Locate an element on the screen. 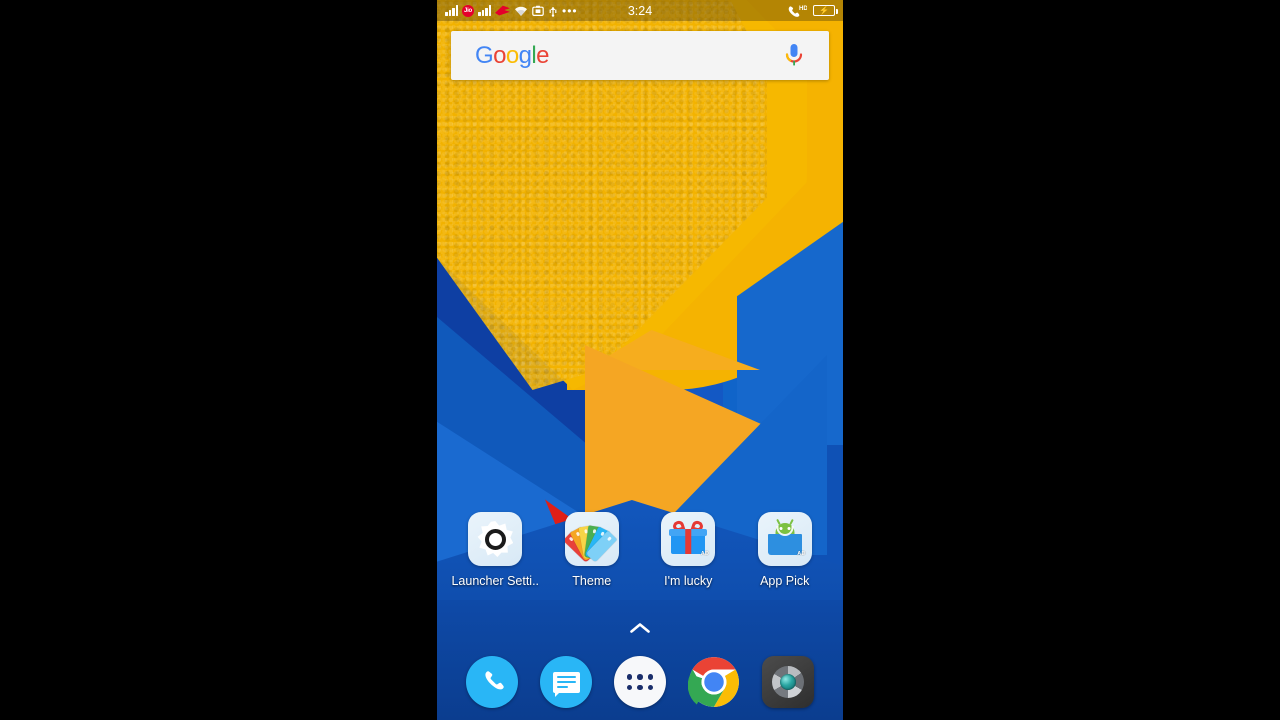 Image resolution: width=1280 pixels, height=720 pixels. screenshot-icon is located at coordinates (538, 10).